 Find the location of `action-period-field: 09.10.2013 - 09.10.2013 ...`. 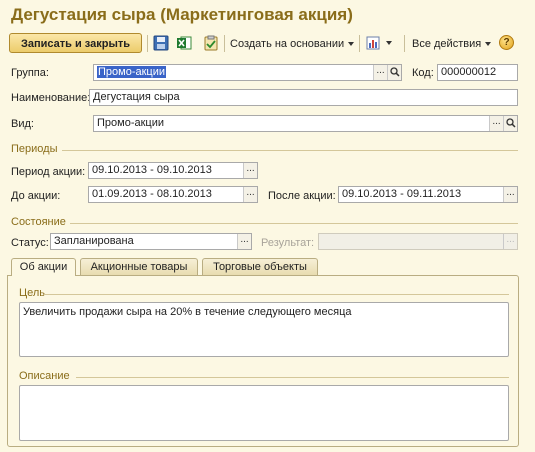

action-period-field: 09.10.2013 - 09.10.2013 ... is located at coordinates (173, 170).